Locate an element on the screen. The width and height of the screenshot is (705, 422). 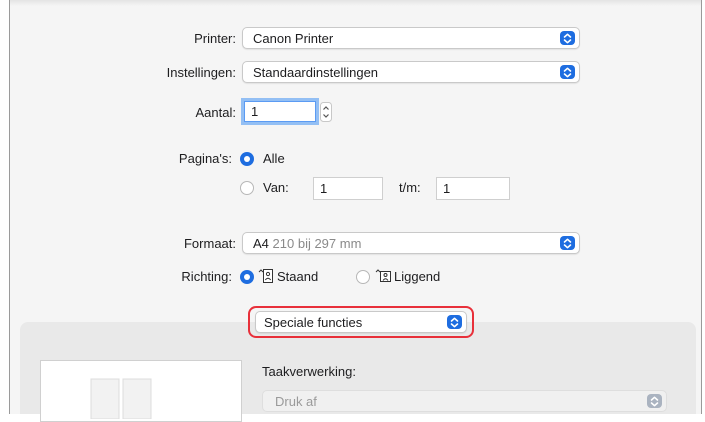
pages-all-label: Alle is located at coordinates (274, 158).